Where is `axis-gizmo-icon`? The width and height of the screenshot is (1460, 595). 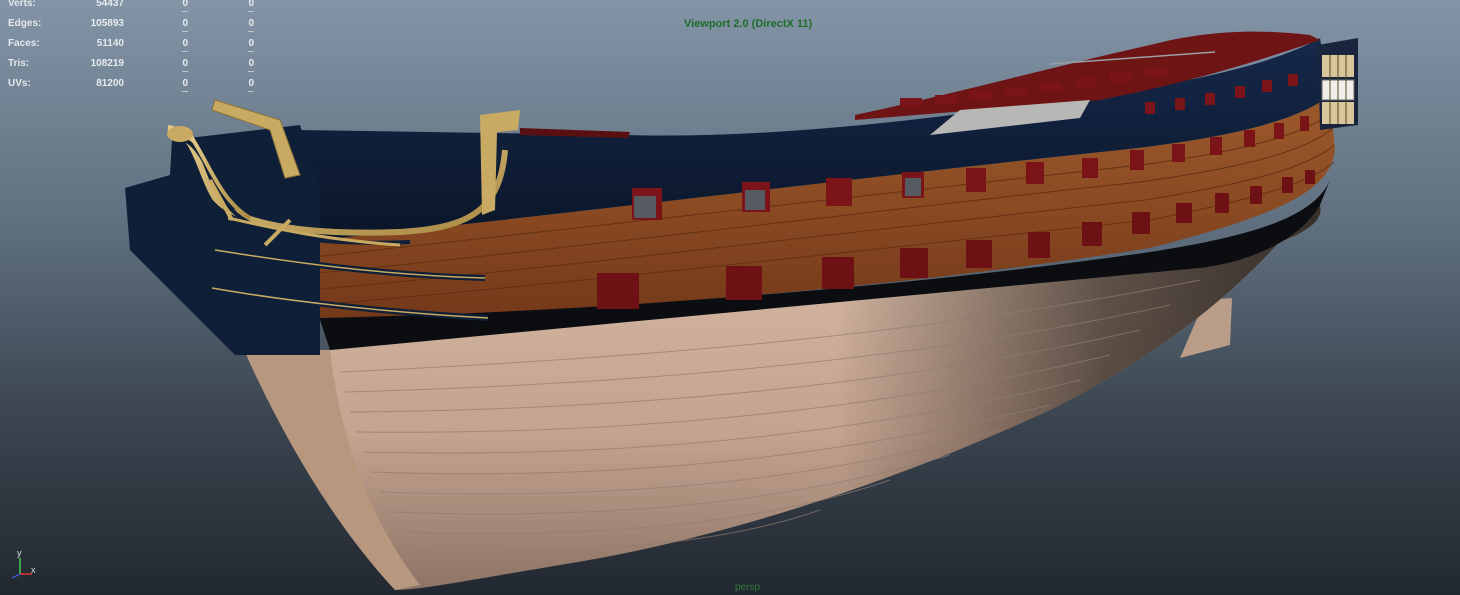
axis-gizmo-icon is located at coordinates (21, 568).